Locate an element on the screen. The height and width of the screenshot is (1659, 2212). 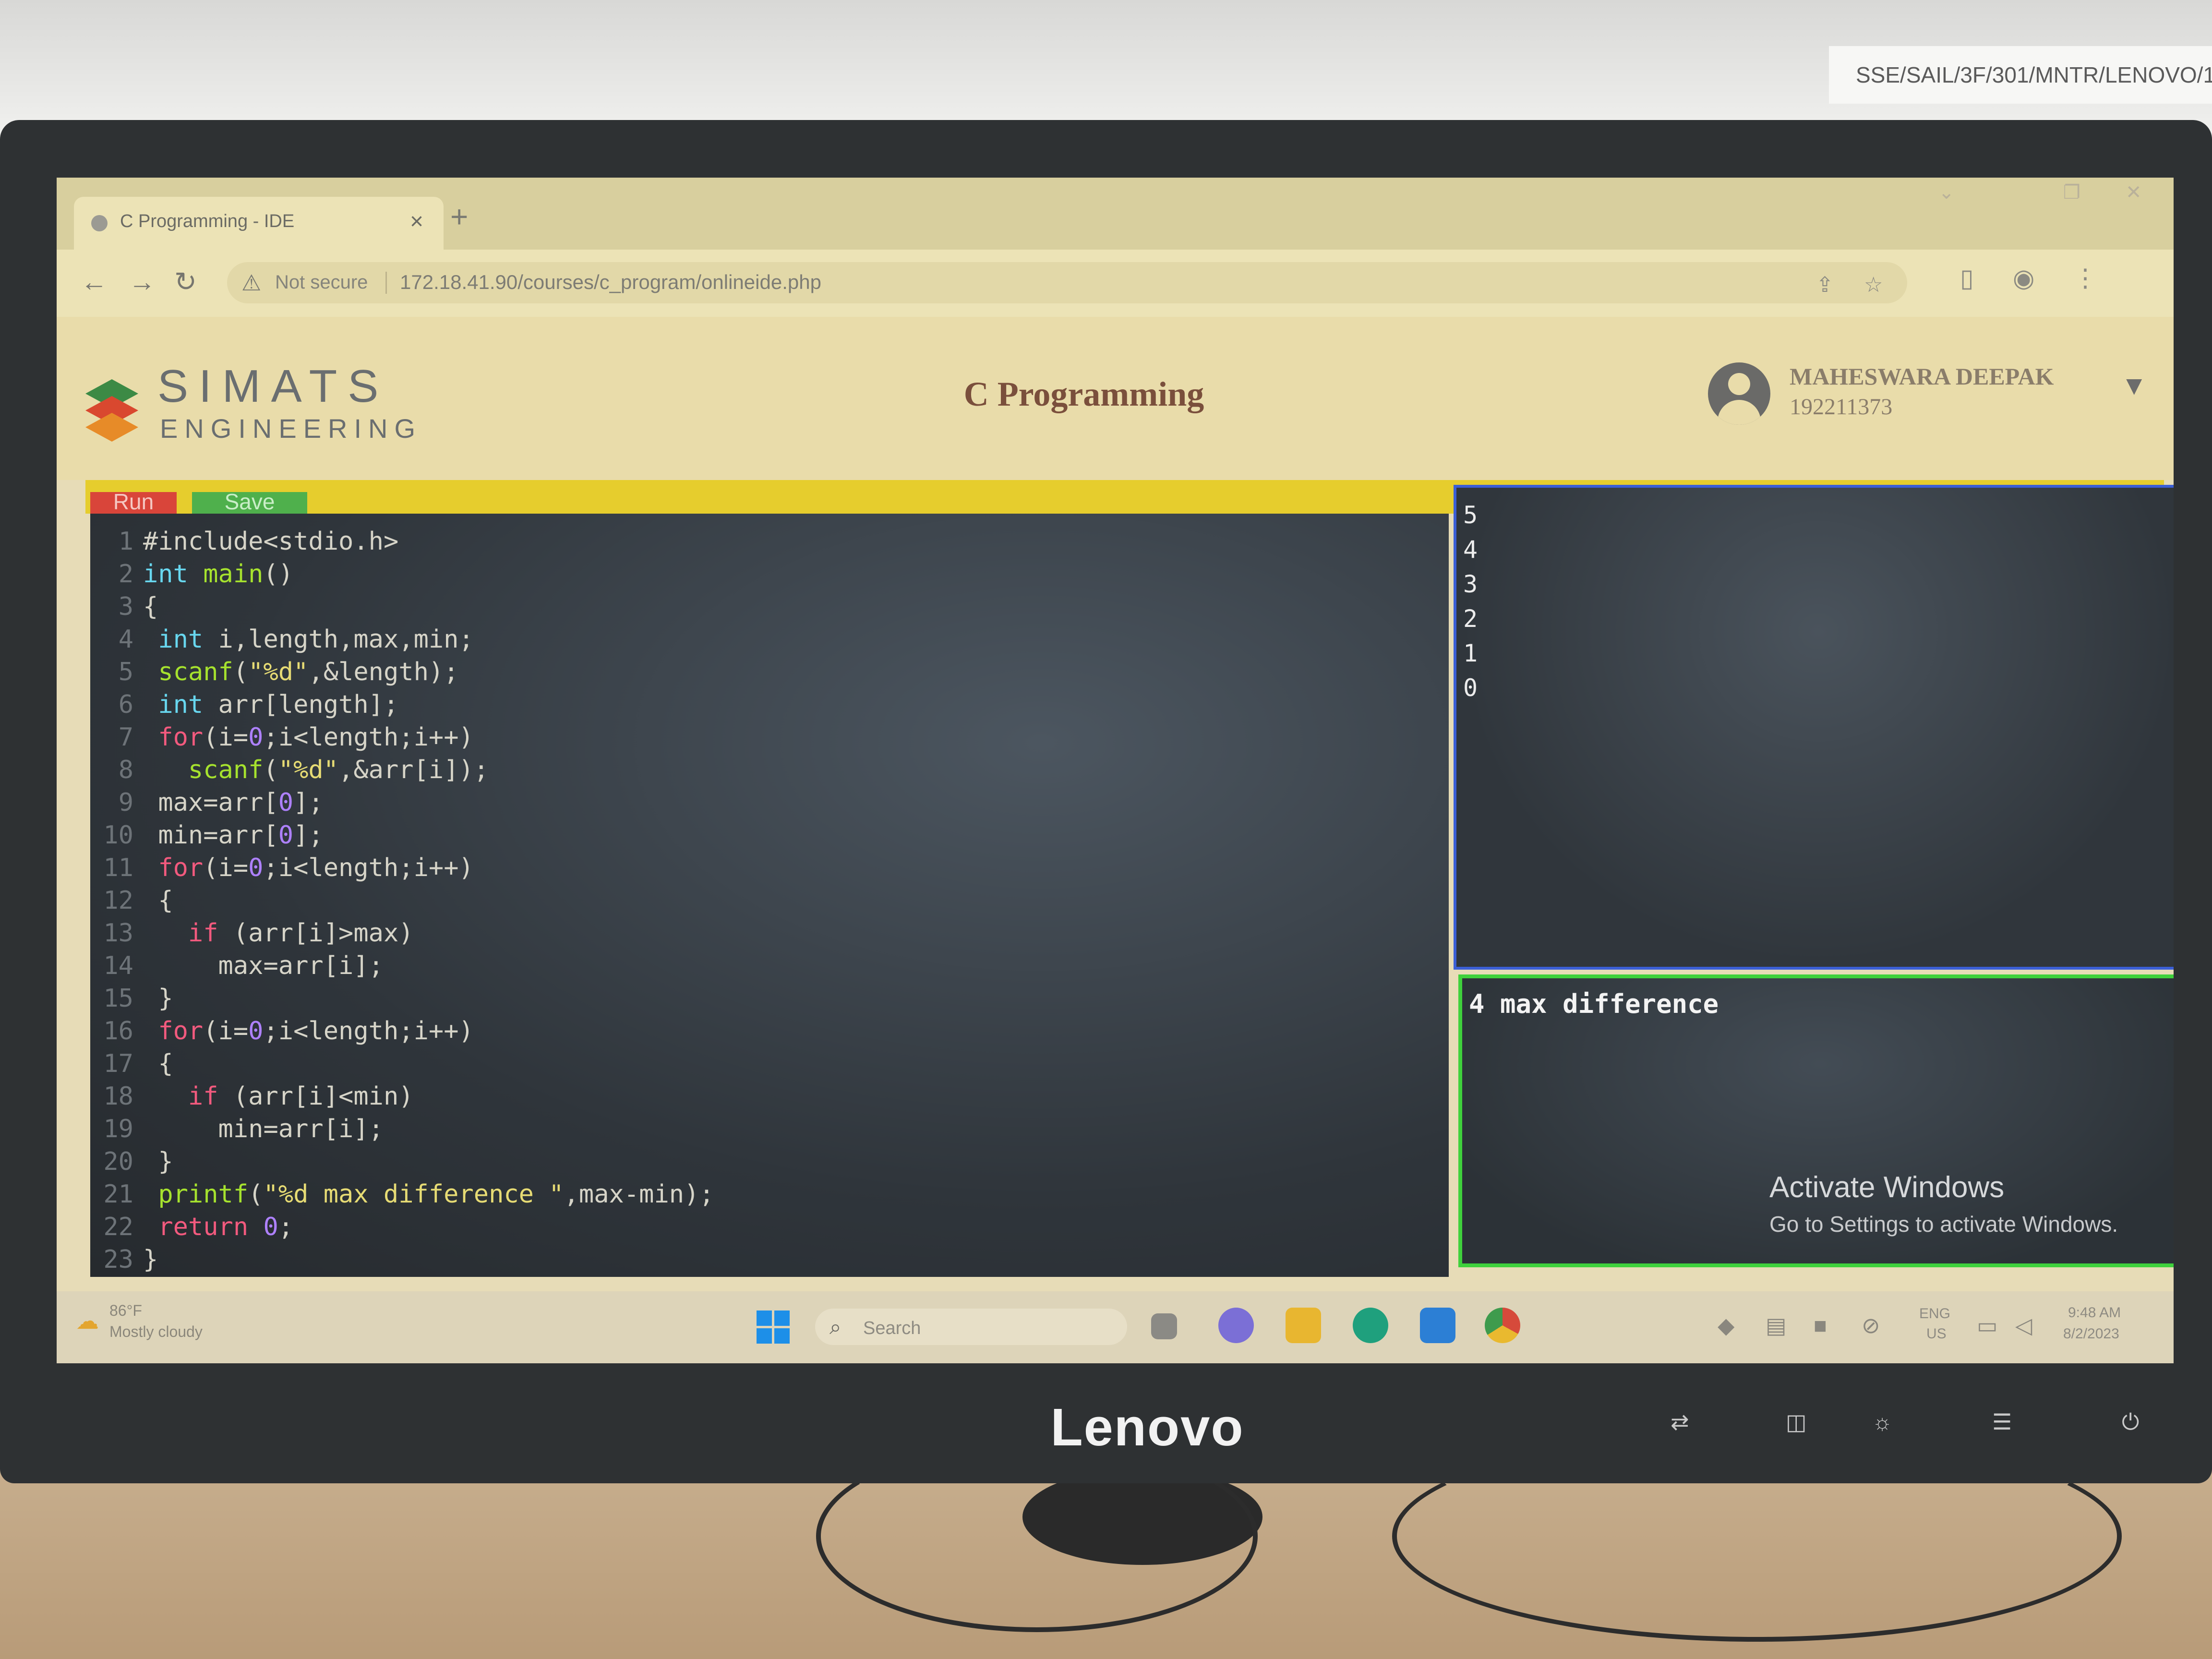
browser-tab: C Programming - IDE × is located at coordinates (259, 223).